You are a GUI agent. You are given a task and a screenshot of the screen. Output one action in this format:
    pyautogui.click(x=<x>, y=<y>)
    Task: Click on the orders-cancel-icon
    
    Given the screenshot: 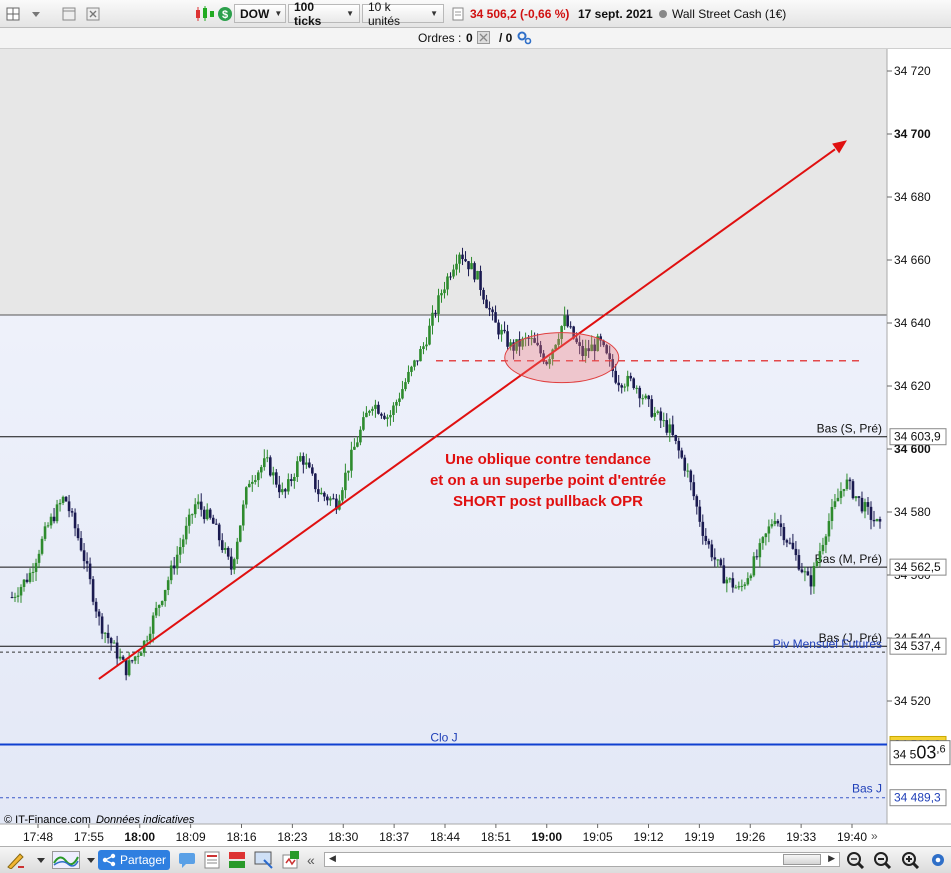 What is the action you would take?
    pyautogui.click(x=483, y=39)
    